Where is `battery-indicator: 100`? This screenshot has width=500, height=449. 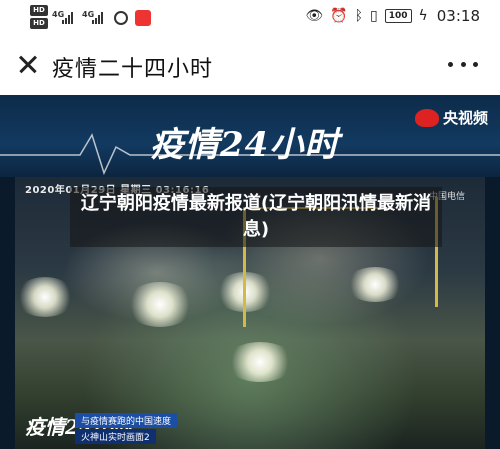
battery-indicator: 100 is located at coordinates (398, 16).